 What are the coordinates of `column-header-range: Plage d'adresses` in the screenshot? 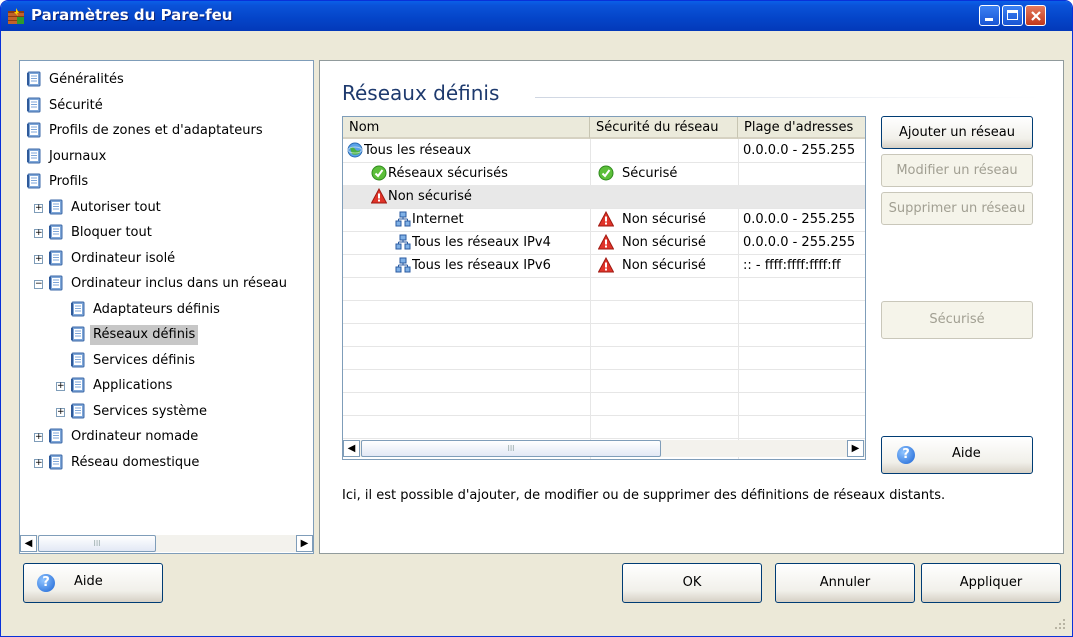 It's located at (801, 128).